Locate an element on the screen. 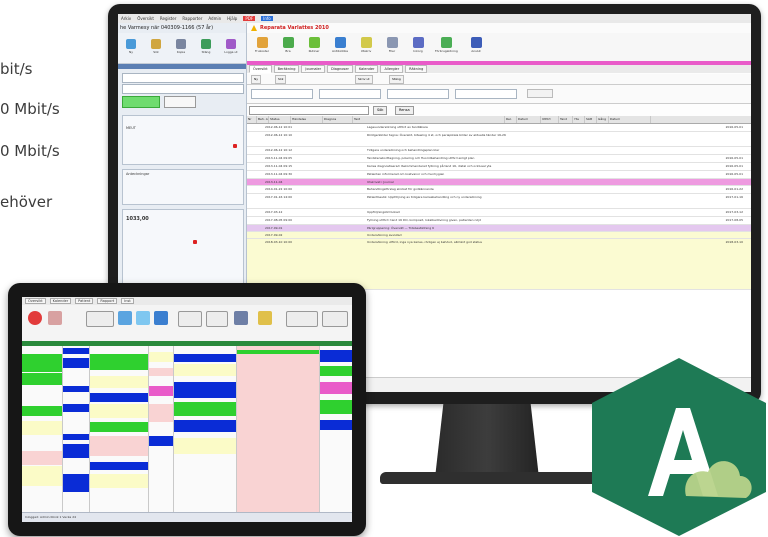  column-header: Rel. is located at coordinates (511, 119).